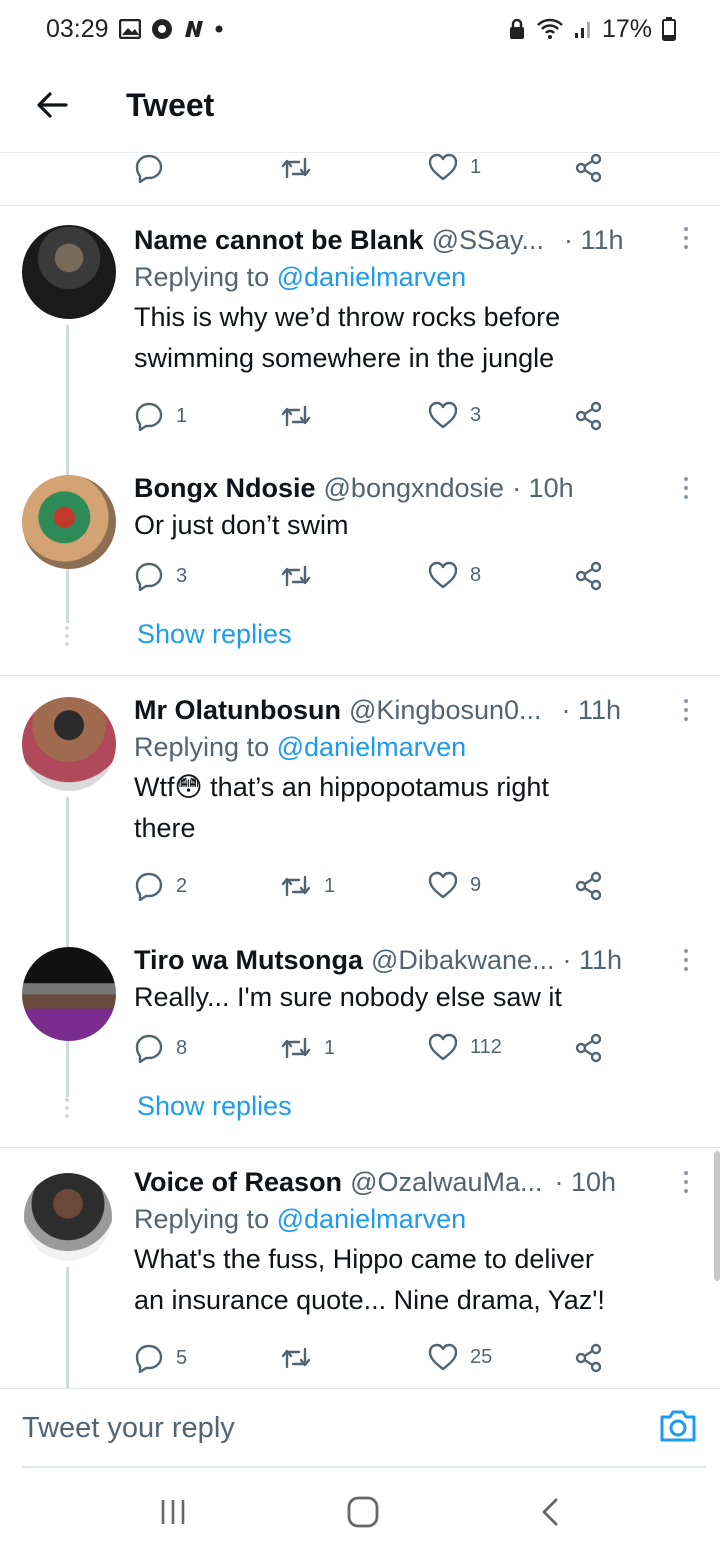 This screenshot has width=720, height=1560. Describe the element at coordinates (238, 1182) in the screenshot. I see `author-name: Voice of Reason` at that location.